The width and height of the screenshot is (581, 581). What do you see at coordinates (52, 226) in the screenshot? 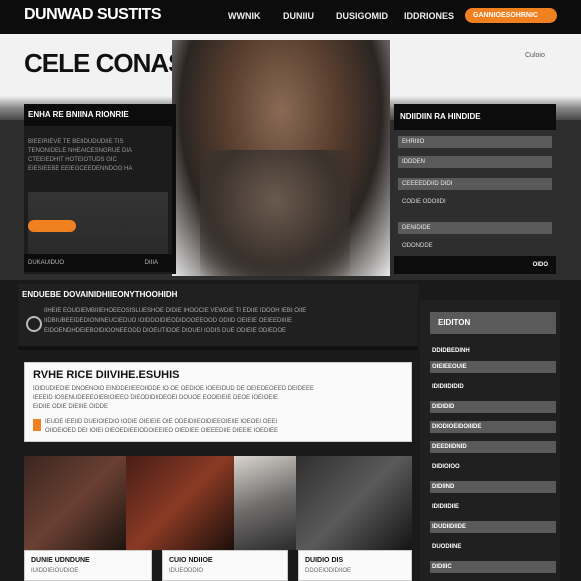
I see `left-panel-button` at bounding box center [52, 226].